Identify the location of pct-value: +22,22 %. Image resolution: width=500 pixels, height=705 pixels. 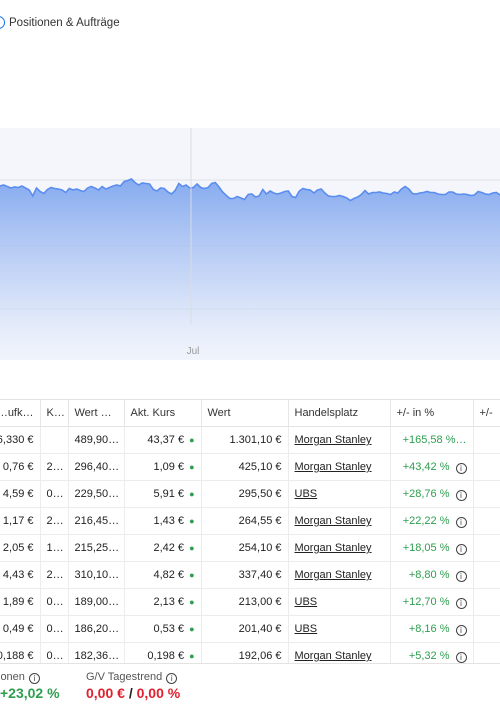
(426, 520).